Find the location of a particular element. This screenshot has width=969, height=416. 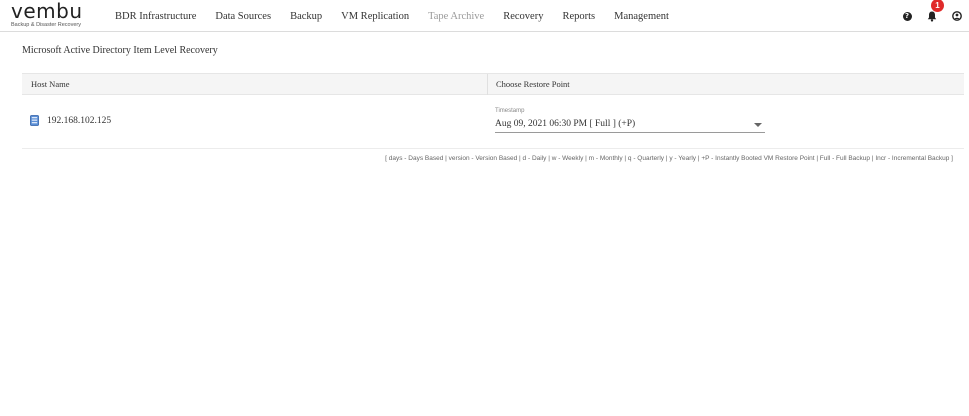

nav-bdr-infrastructure: BDR Infrastructure is located at coordinates (155, 16).